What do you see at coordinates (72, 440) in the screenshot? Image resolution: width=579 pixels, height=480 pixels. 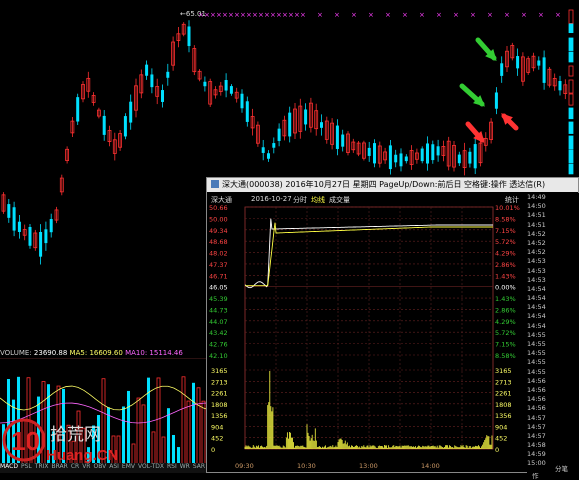 I see `site-logo: 10 拾荒网 Huang.CN` at bounding box center [72, 440].